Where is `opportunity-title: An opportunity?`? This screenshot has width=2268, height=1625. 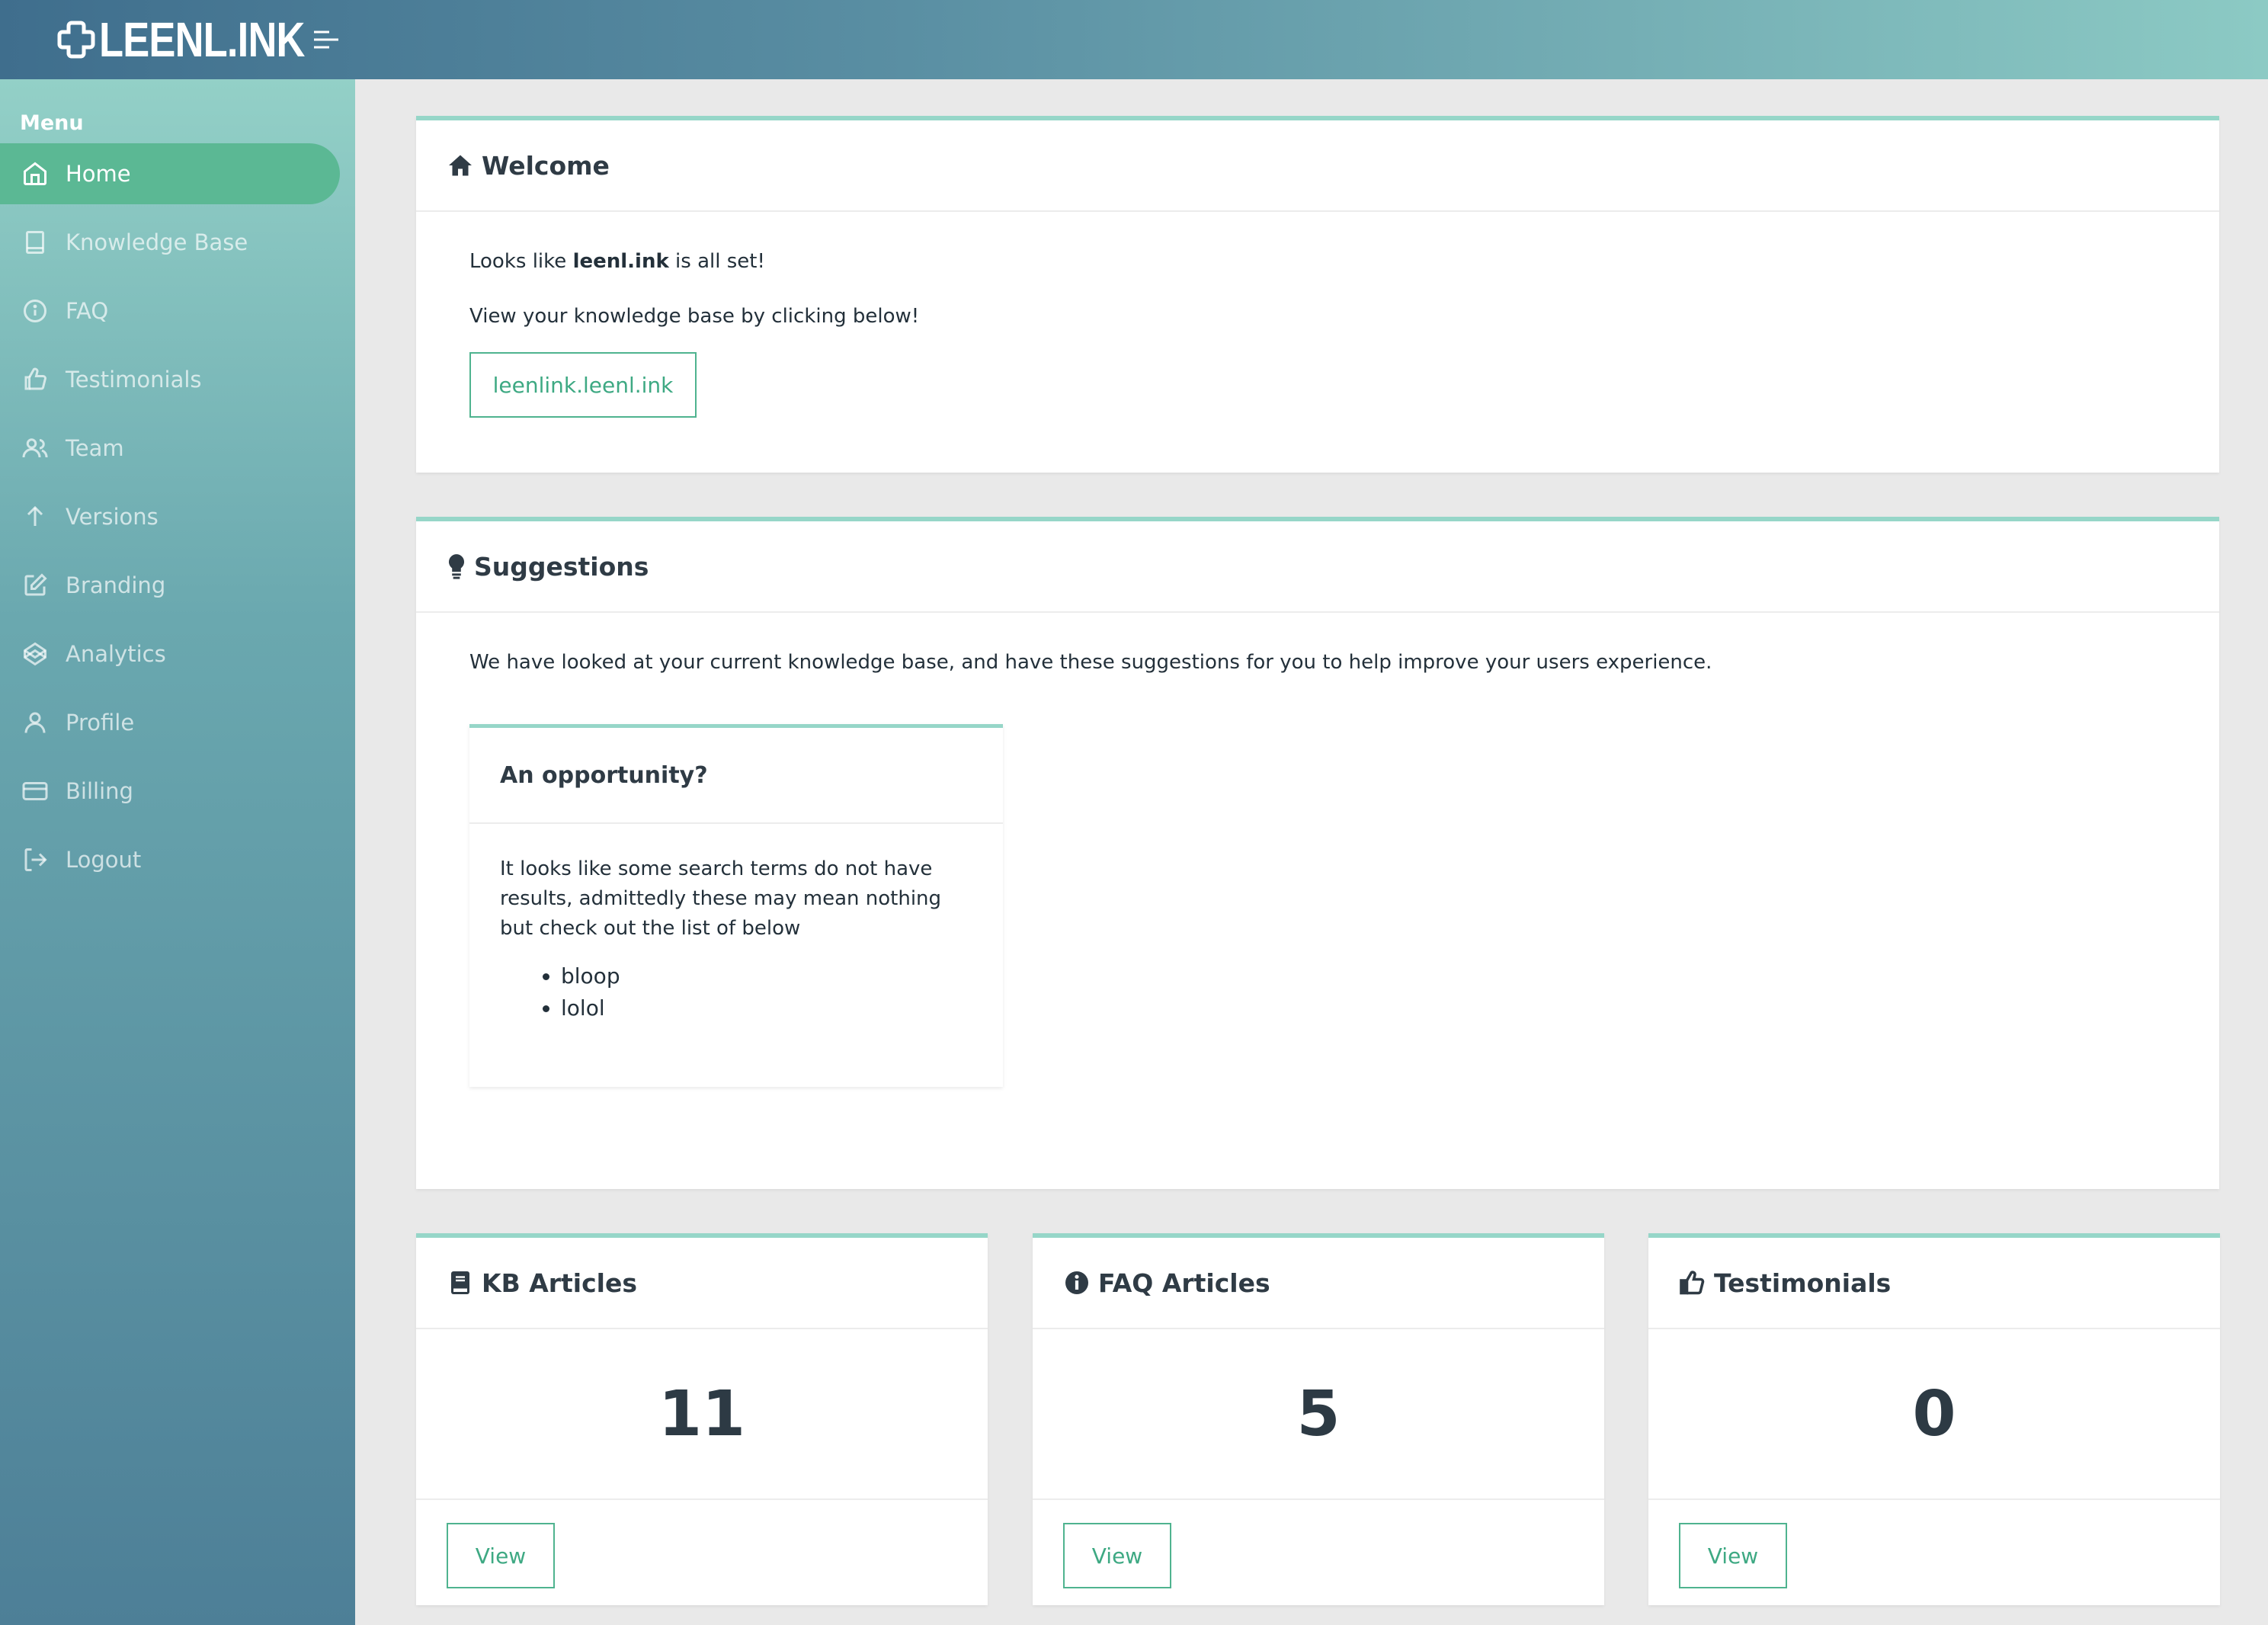
opportunity-title: An opportunity? is located at coordinates (736, 776).